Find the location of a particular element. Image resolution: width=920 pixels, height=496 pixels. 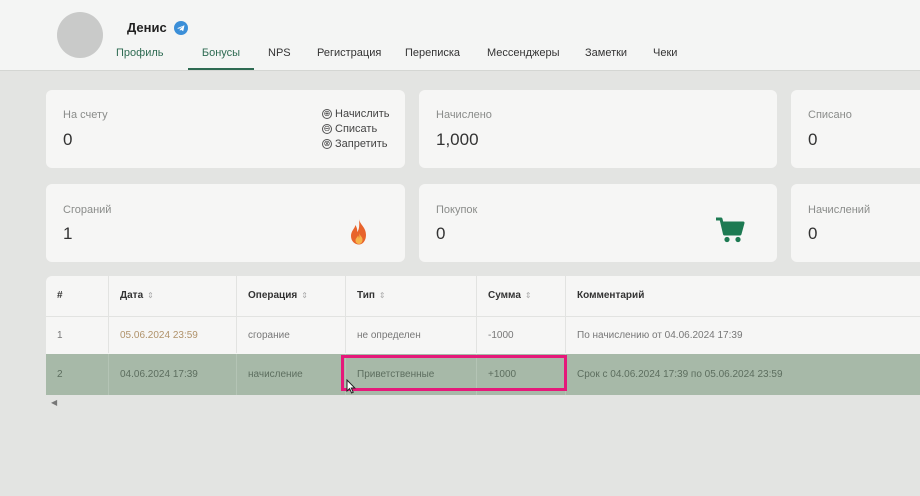

bonus-actions: ⊕ Начислить ⊖ Списать ⊗ Запретить is located at coordinates (356, 129).